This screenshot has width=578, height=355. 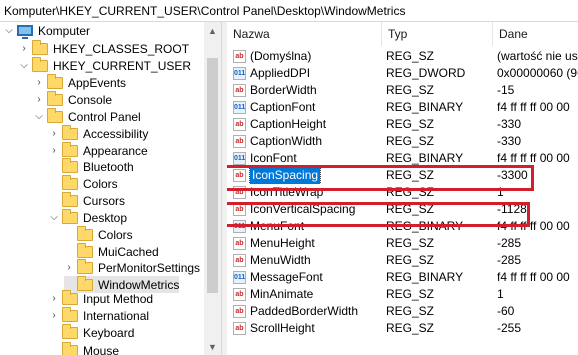 What do you see at coordinates (87, 200) in the screenshot?
I see `tree-item-cursors: Cursors` at bounding box center [87, 200].